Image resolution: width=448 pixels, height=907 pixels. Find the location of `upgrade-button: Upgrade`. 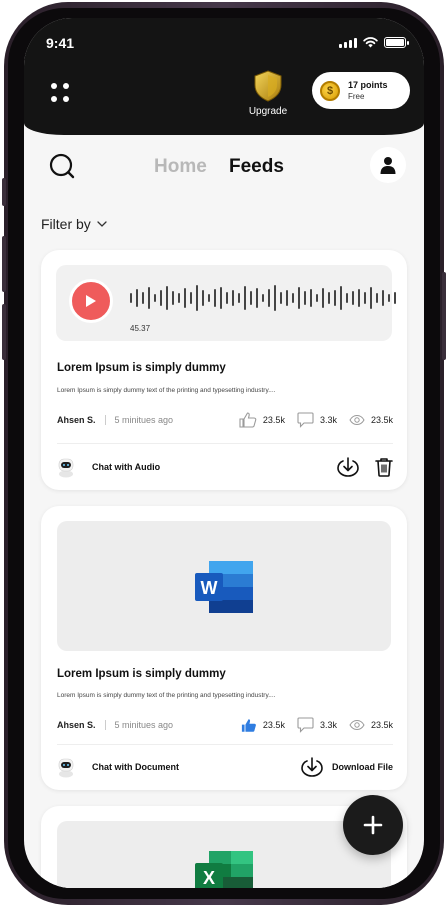

upgrade-button: Upgrade is located at coordinates (268, 93).